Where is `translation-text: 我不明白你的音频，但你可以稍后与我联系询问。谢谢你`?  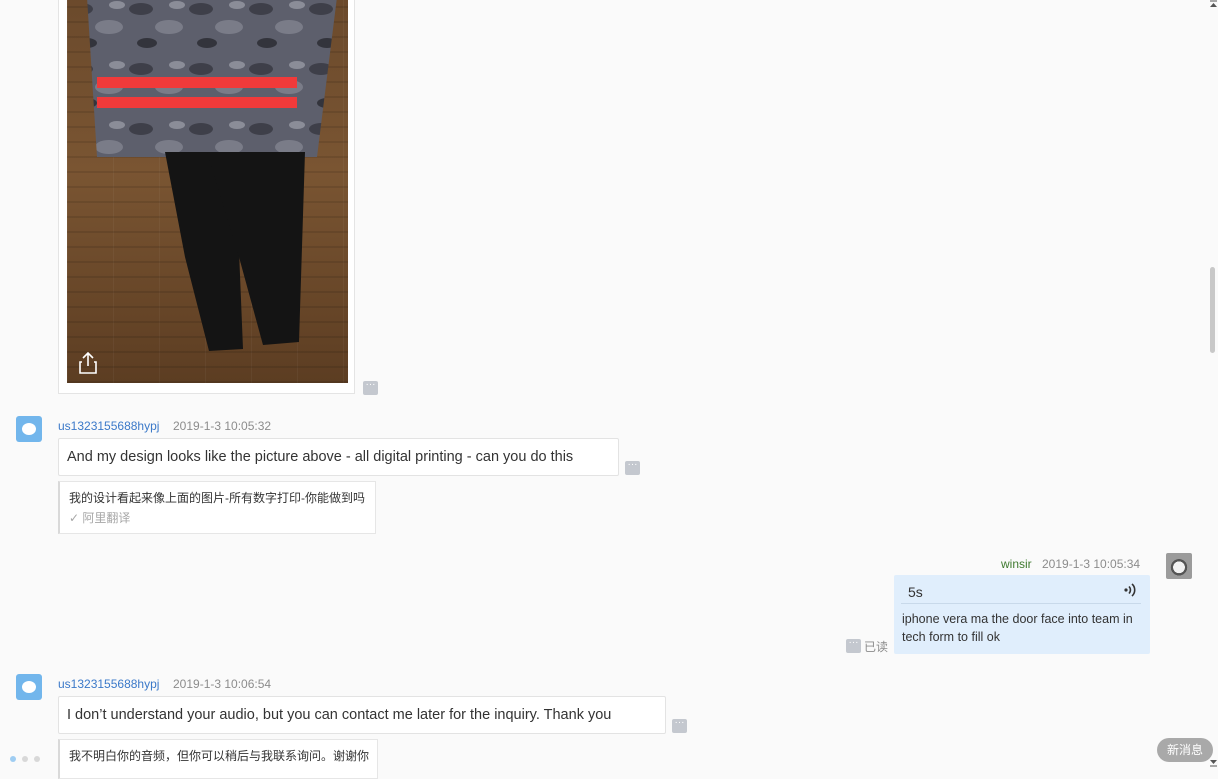
translation-text: 我不明白你的音频，但你可以稍后与我联系询问。谢谢你 is located at coordinates (219, 756).